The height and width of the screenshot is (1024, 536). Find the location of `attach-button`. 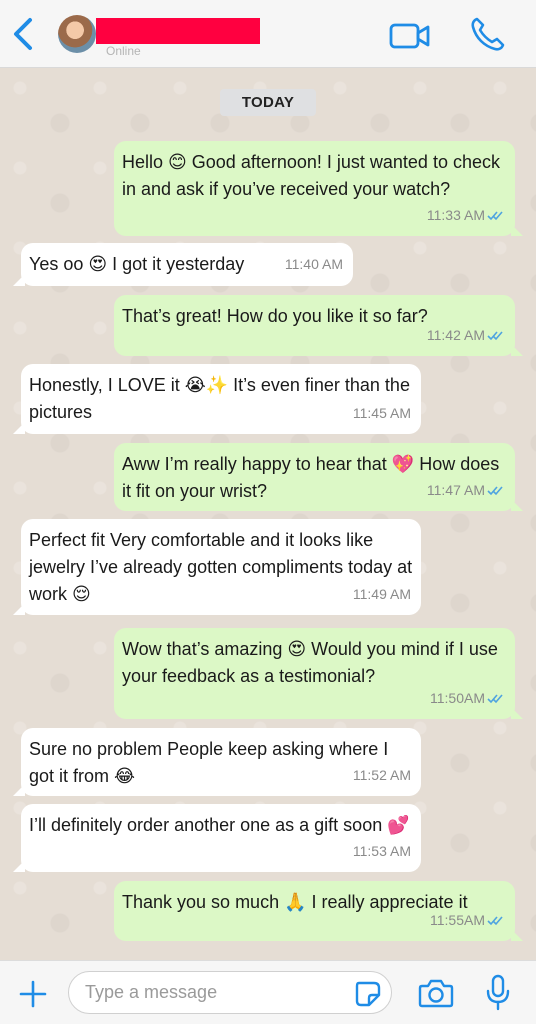

attach-button is located at coordinates (33, 994).